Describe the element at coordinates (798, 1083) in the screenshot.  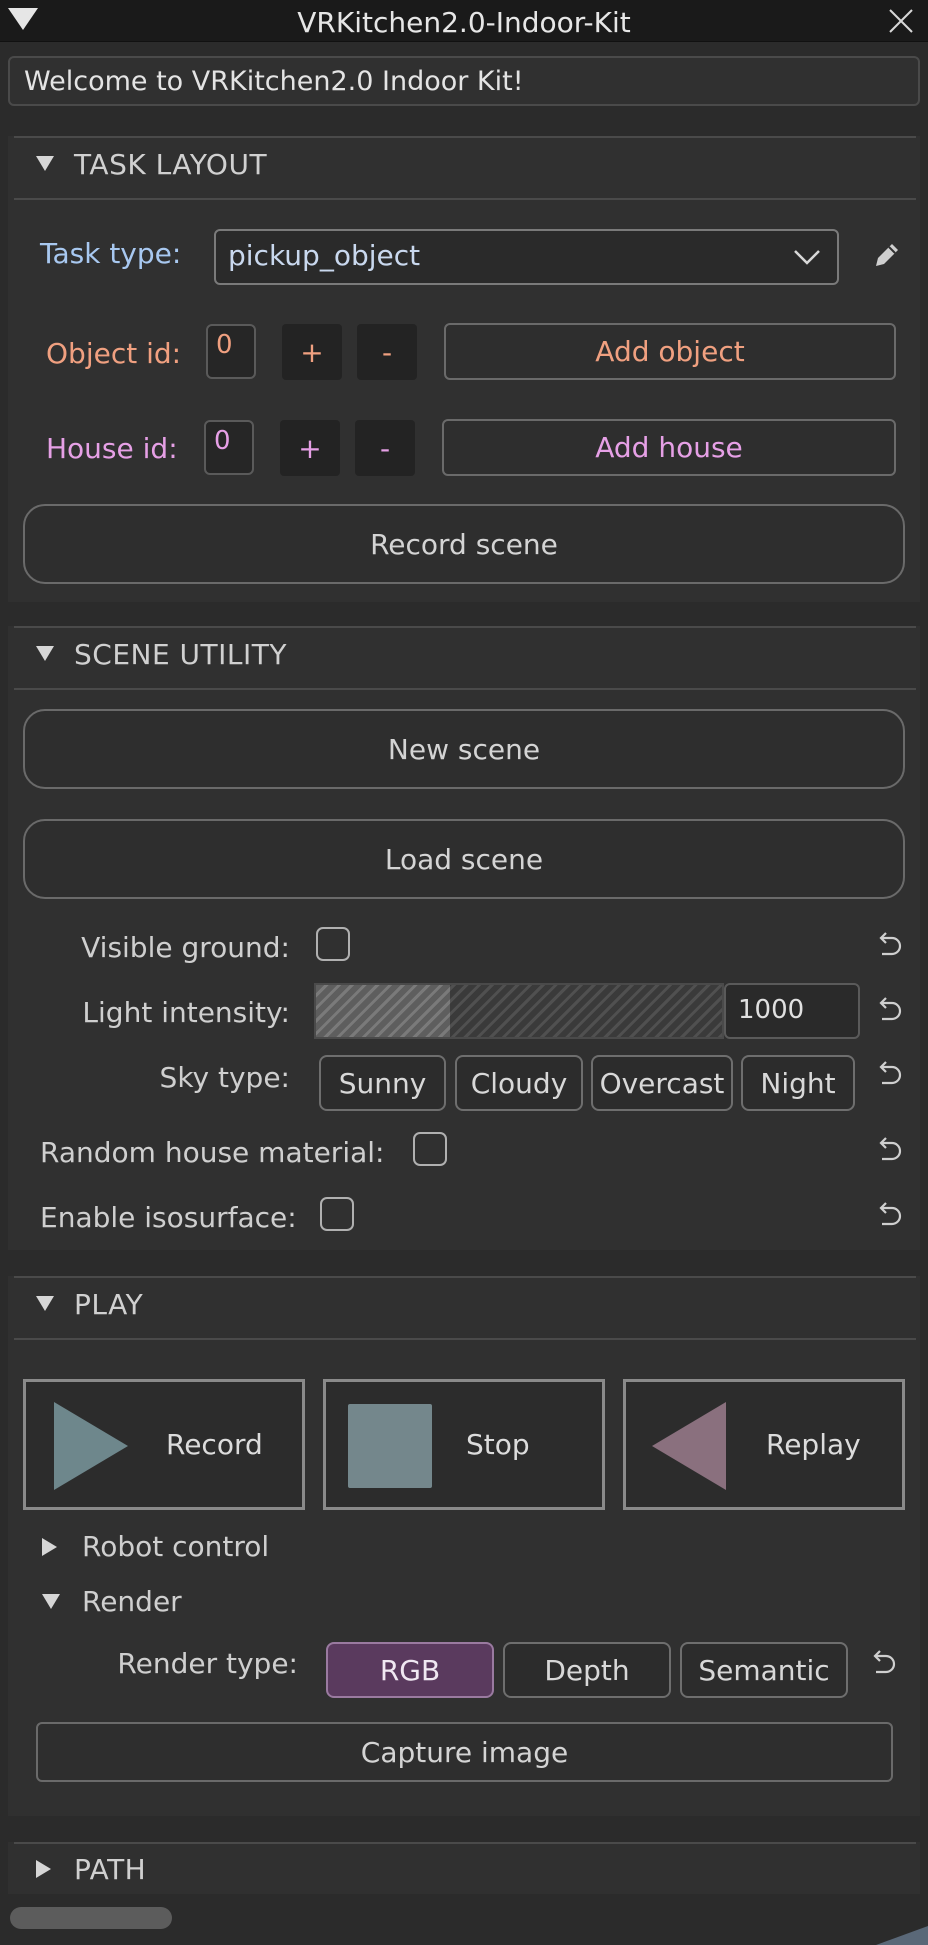
I see `sky-option-night: Night` at that location.